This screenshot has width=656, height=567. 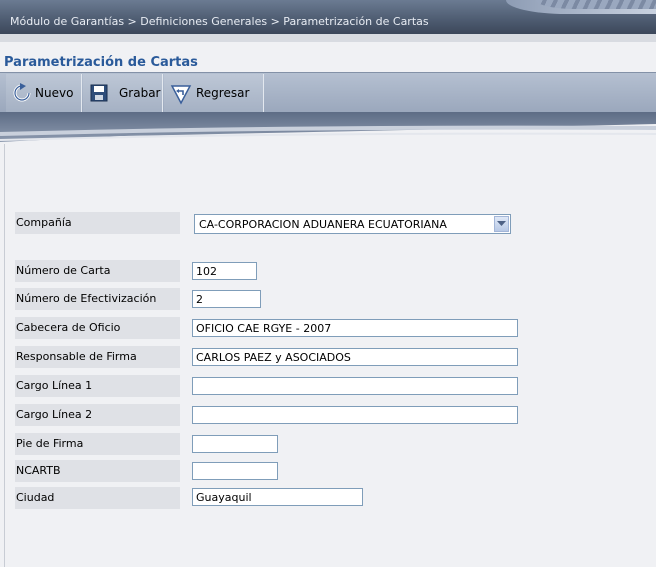 What do you see at coordinates (97, 223) in the screenshot?
I see `compania-label: Compañía` at bounding box center [97, 223].